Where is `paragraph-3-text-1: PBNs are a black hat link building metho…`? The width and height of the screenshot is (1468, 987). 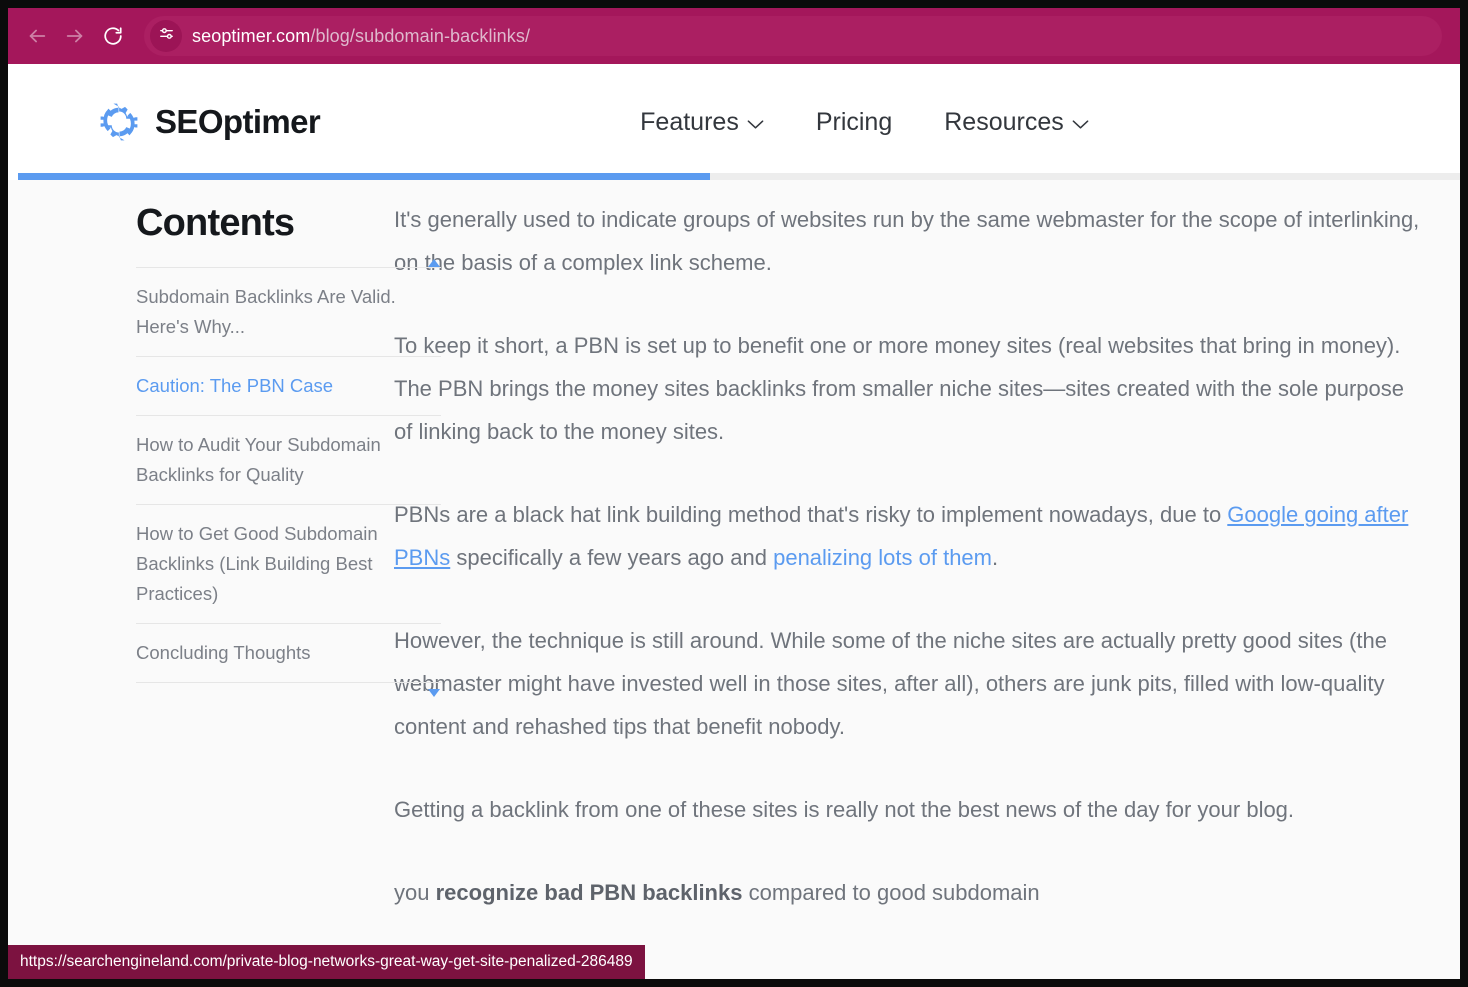 paragraph-3-text-1: PBNs are a black hat link building metho… is located at coordinates (811, 514).